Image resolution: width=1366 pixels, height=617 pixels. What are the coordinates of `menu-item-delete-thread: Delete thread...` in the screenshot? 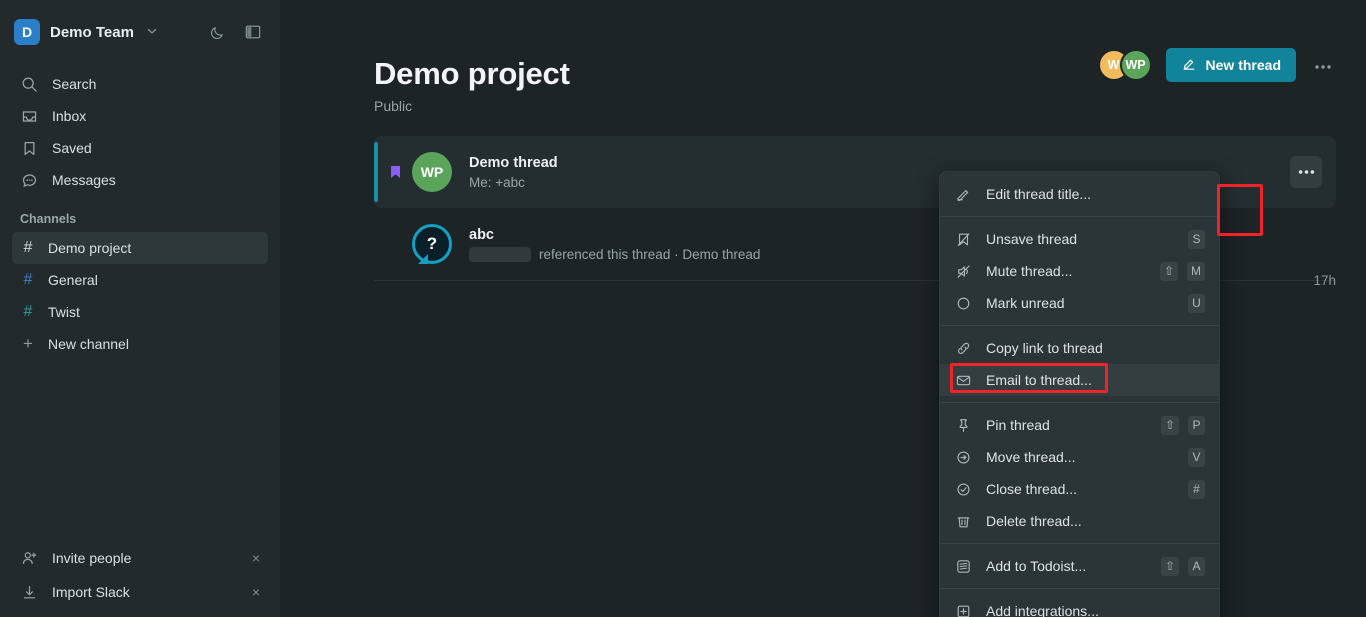 It's located at (1079, 521).